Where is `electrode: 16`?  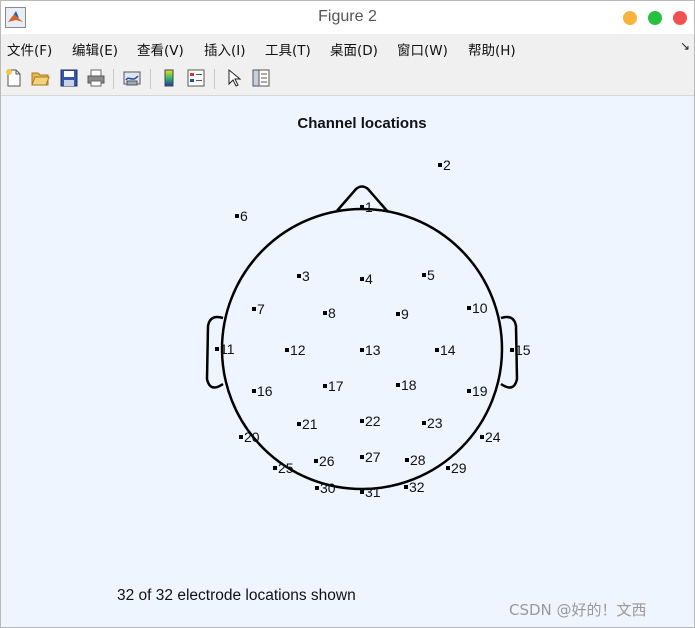
electrode: 16 is located at coordinates (262, 391).